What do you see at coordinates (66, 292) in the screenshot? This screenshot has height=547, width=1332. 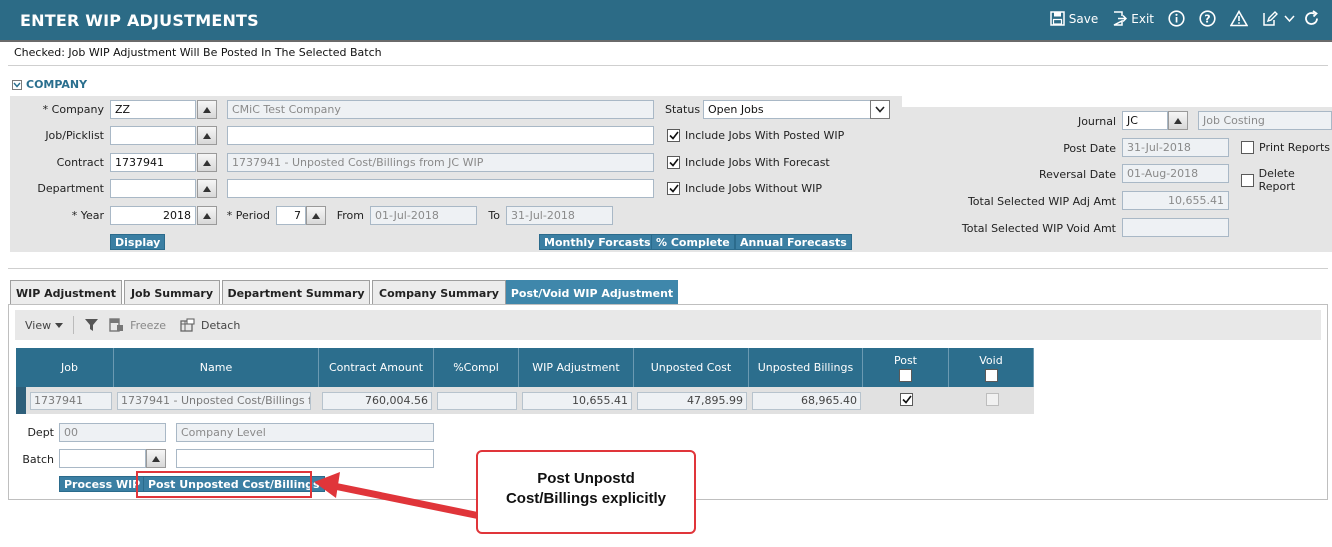 I see `tab-wip-adjustment: WIP Adjustment` at bounding box center [66, 292].